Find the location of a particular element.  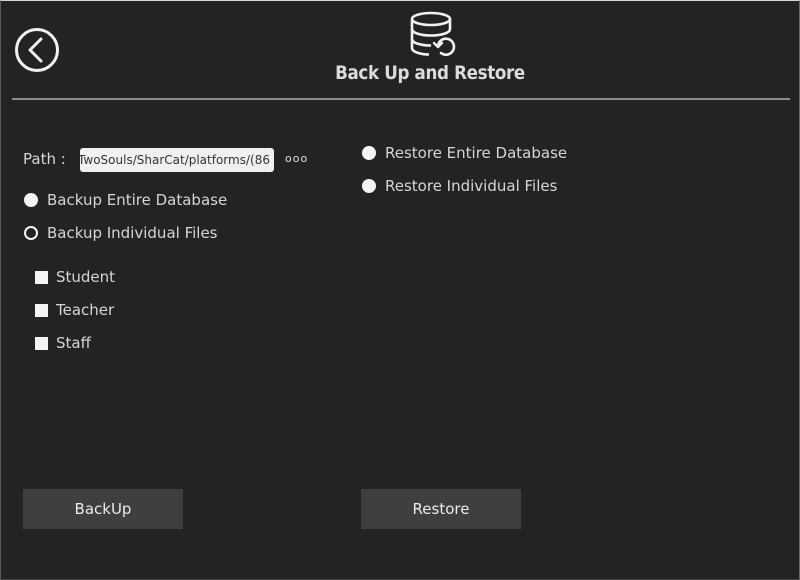

radio-label: Backup Individual Files is located at coordinates (132, 233).